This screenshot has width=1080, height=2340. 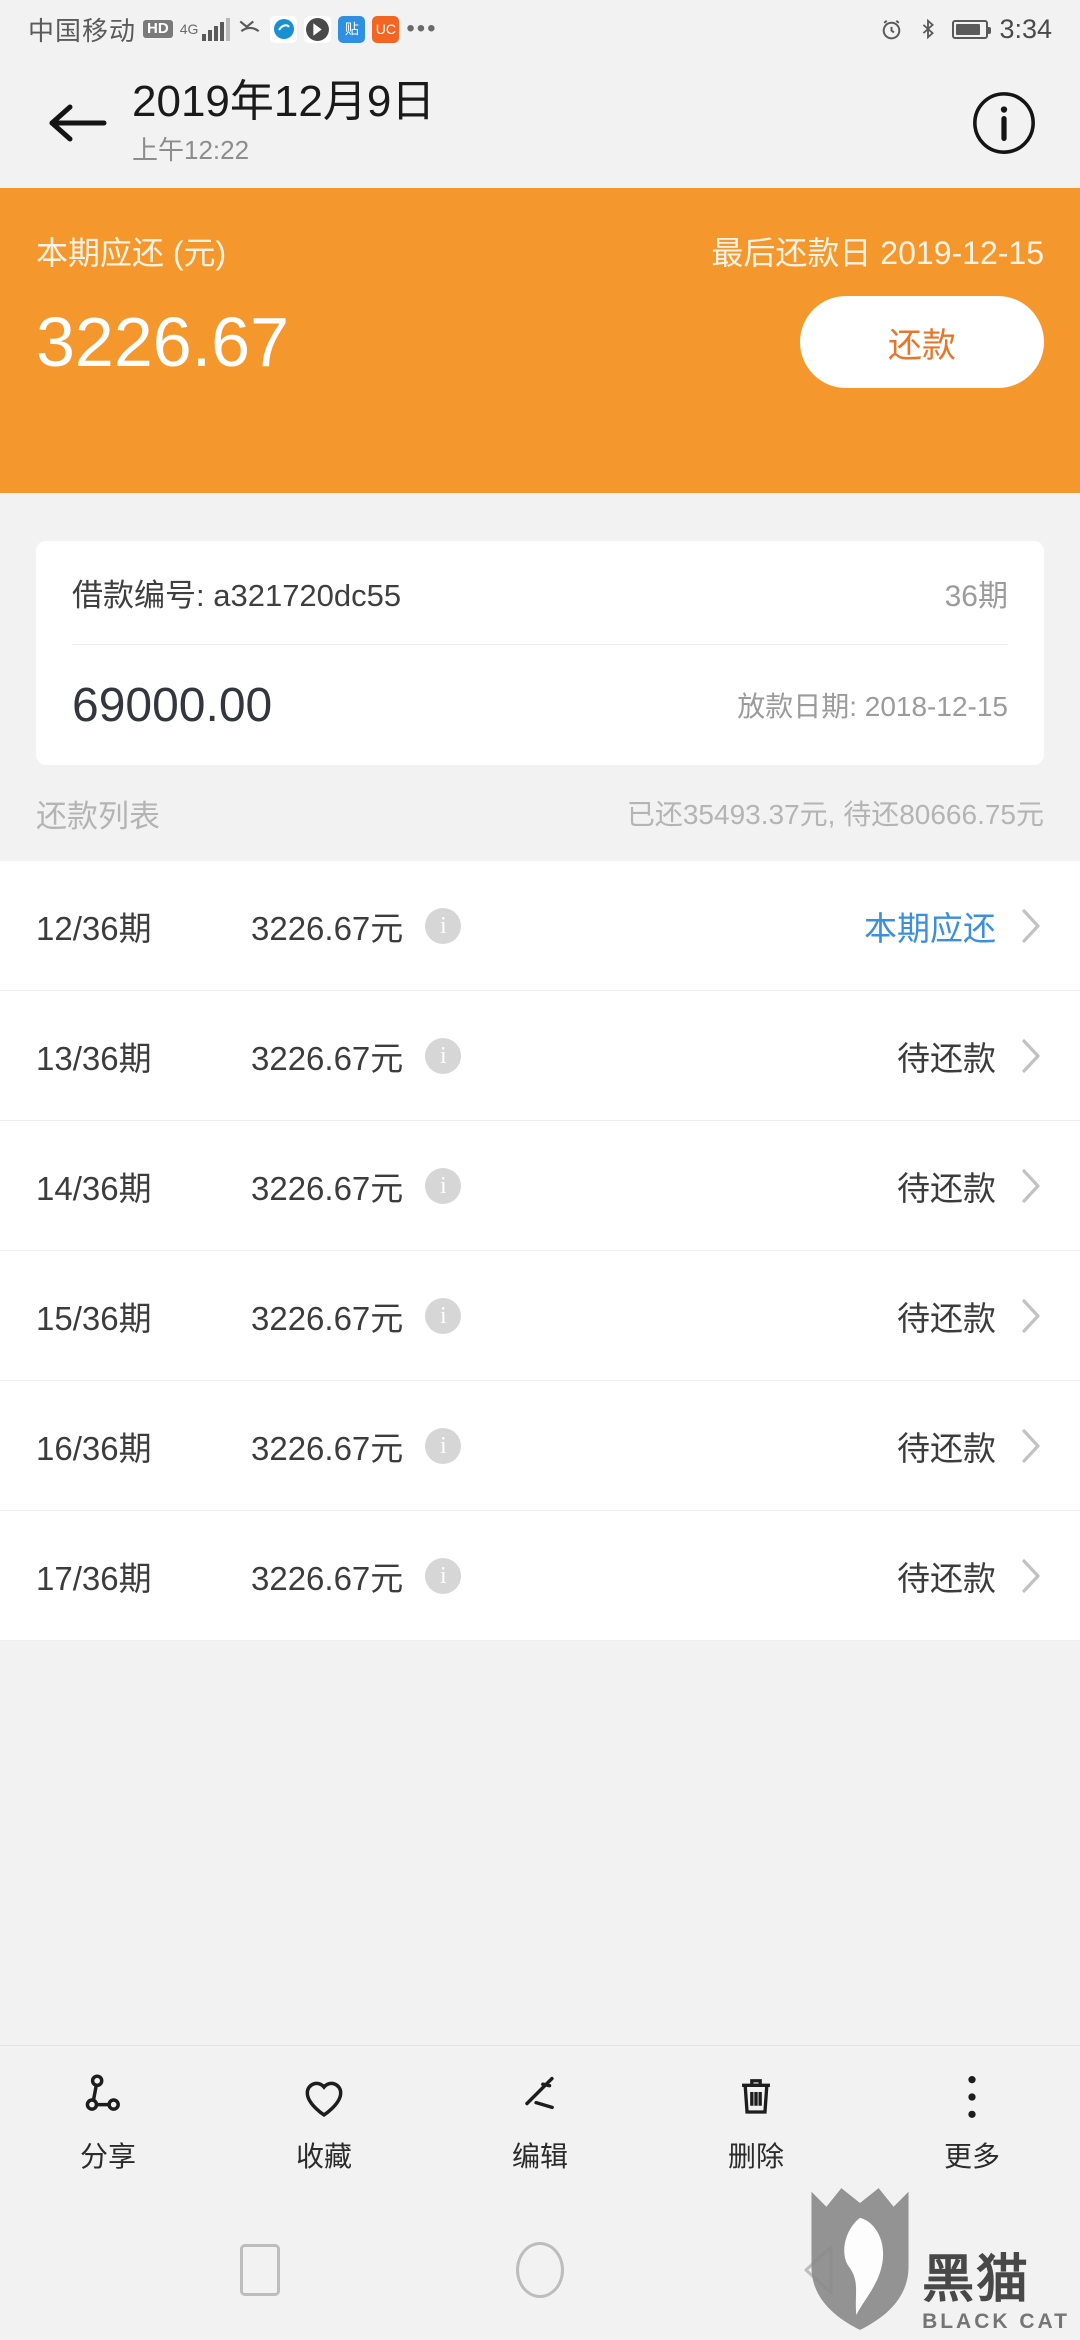 I want to click on table-row: 15/36期 3226.67元 i 待还款, so click(x=540, y=1316).